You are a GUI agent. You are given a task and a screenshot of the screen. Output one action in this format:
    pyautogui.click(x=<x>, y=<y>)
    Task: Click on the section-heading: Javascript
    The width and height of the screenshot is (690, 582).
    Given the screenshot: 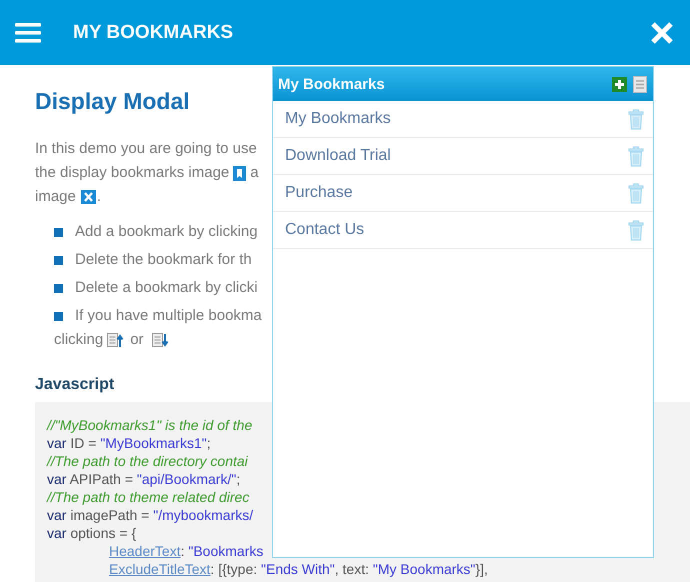 What is the action you would take?
    pyautogui.click(x=74, y=385)
    